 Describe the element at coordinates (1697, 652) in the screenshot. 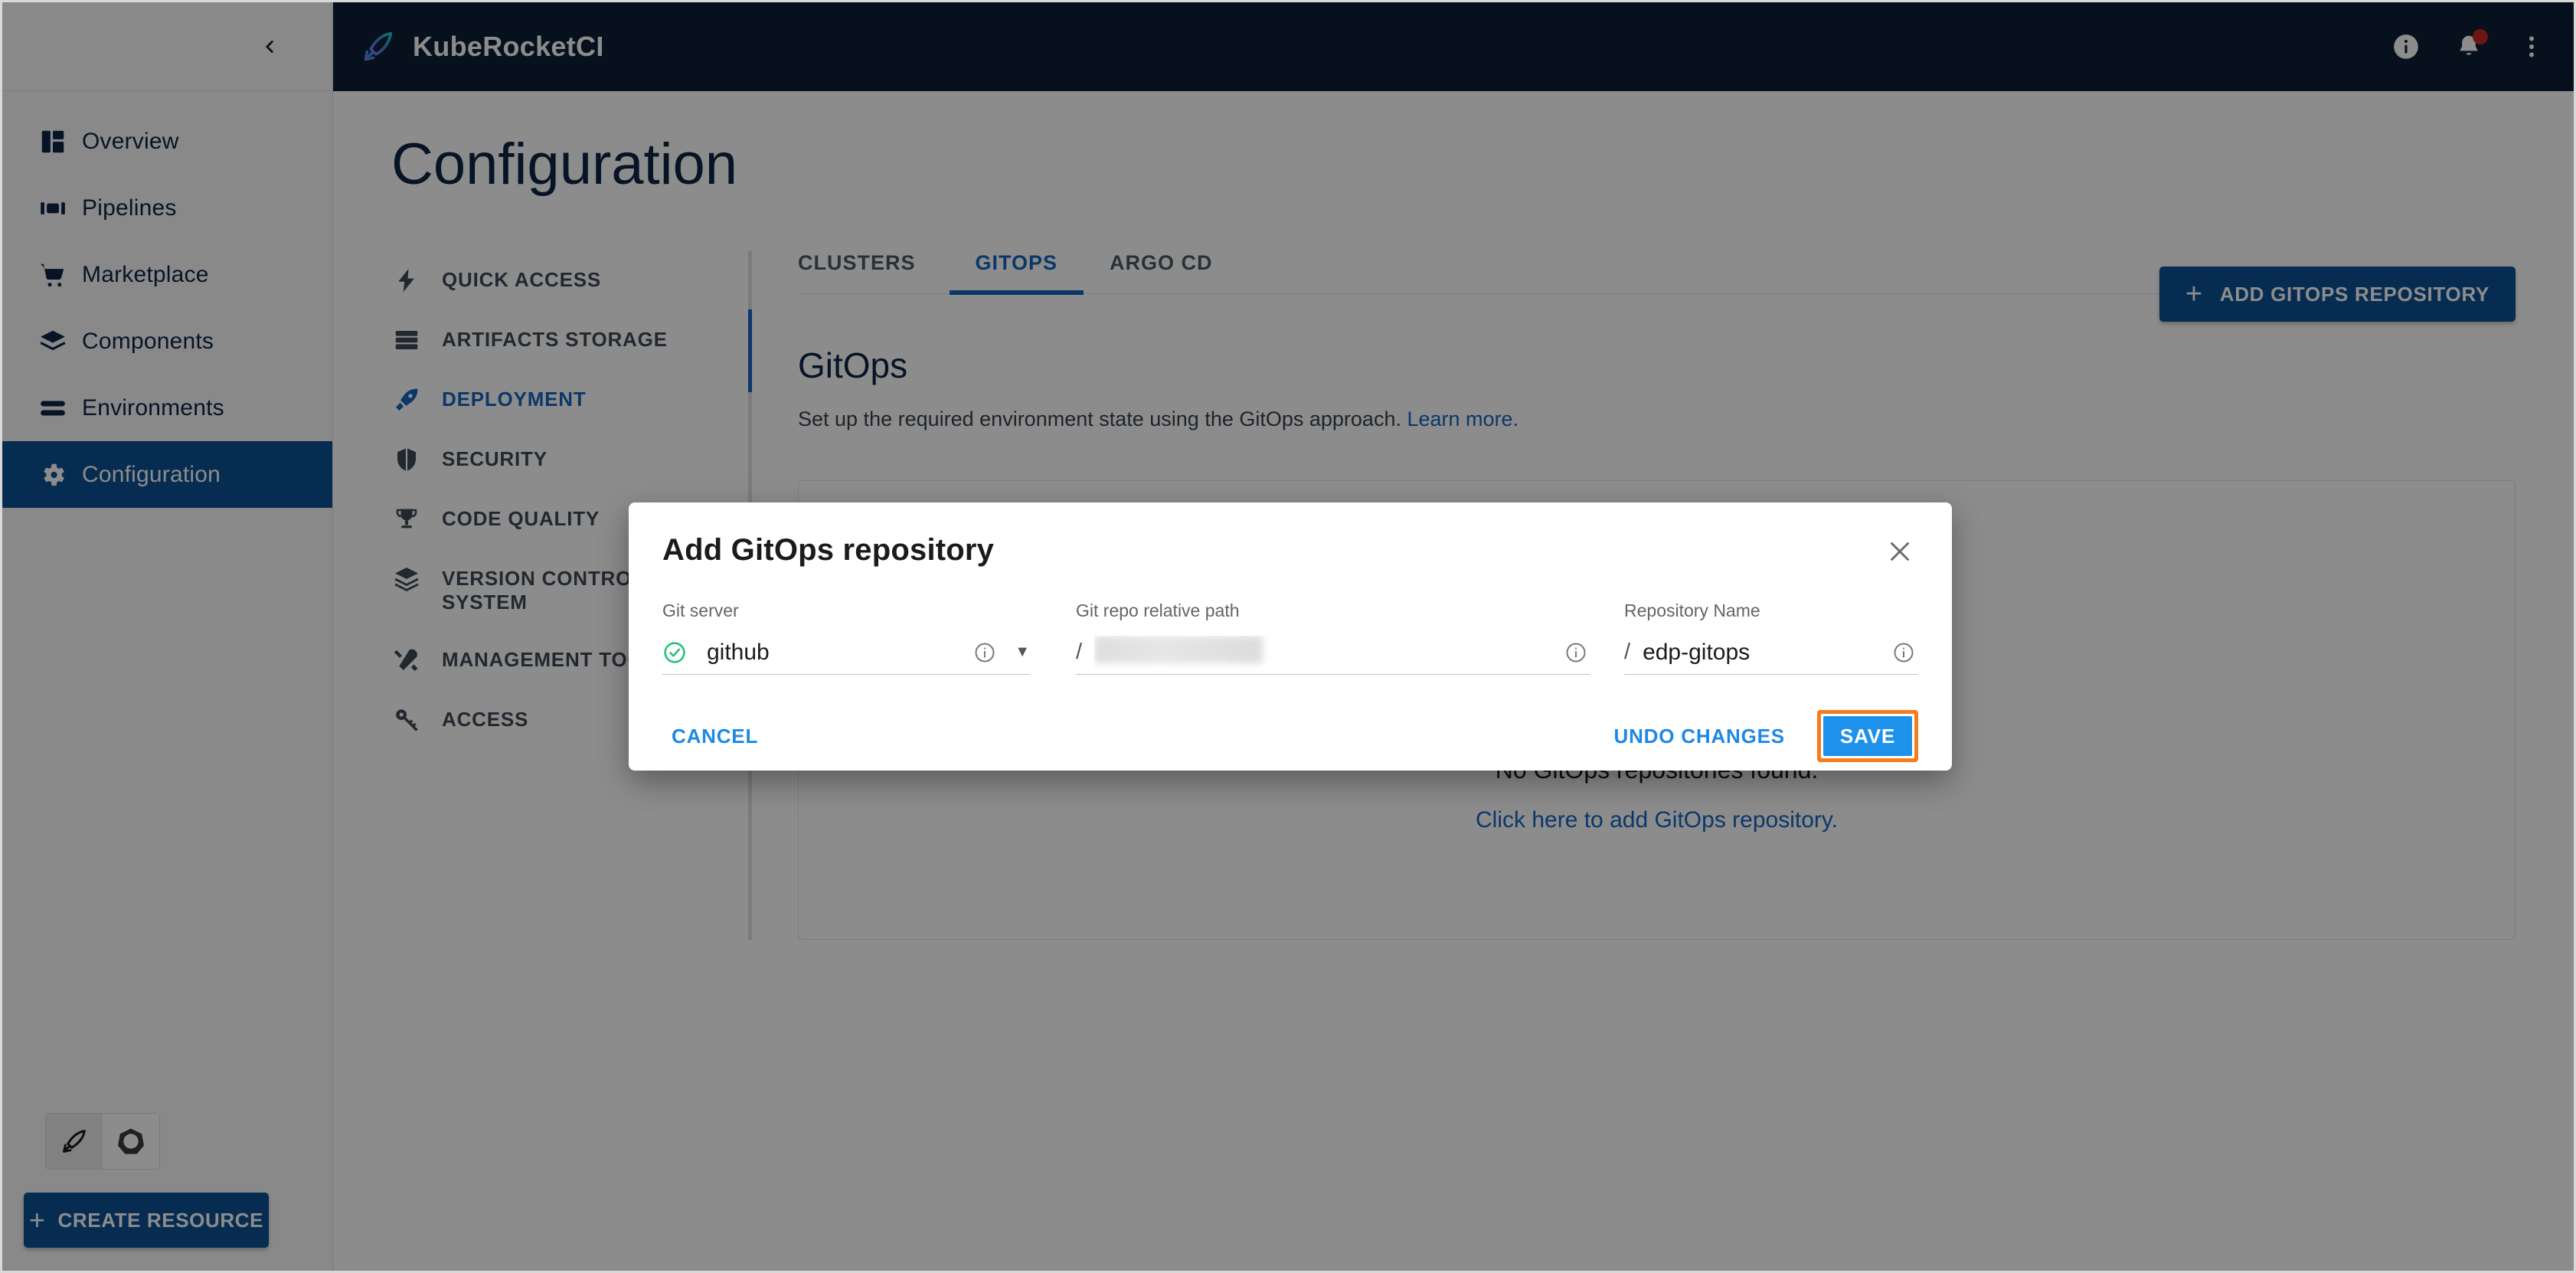

I see `repository-name-value: edp-gitops` at that location.